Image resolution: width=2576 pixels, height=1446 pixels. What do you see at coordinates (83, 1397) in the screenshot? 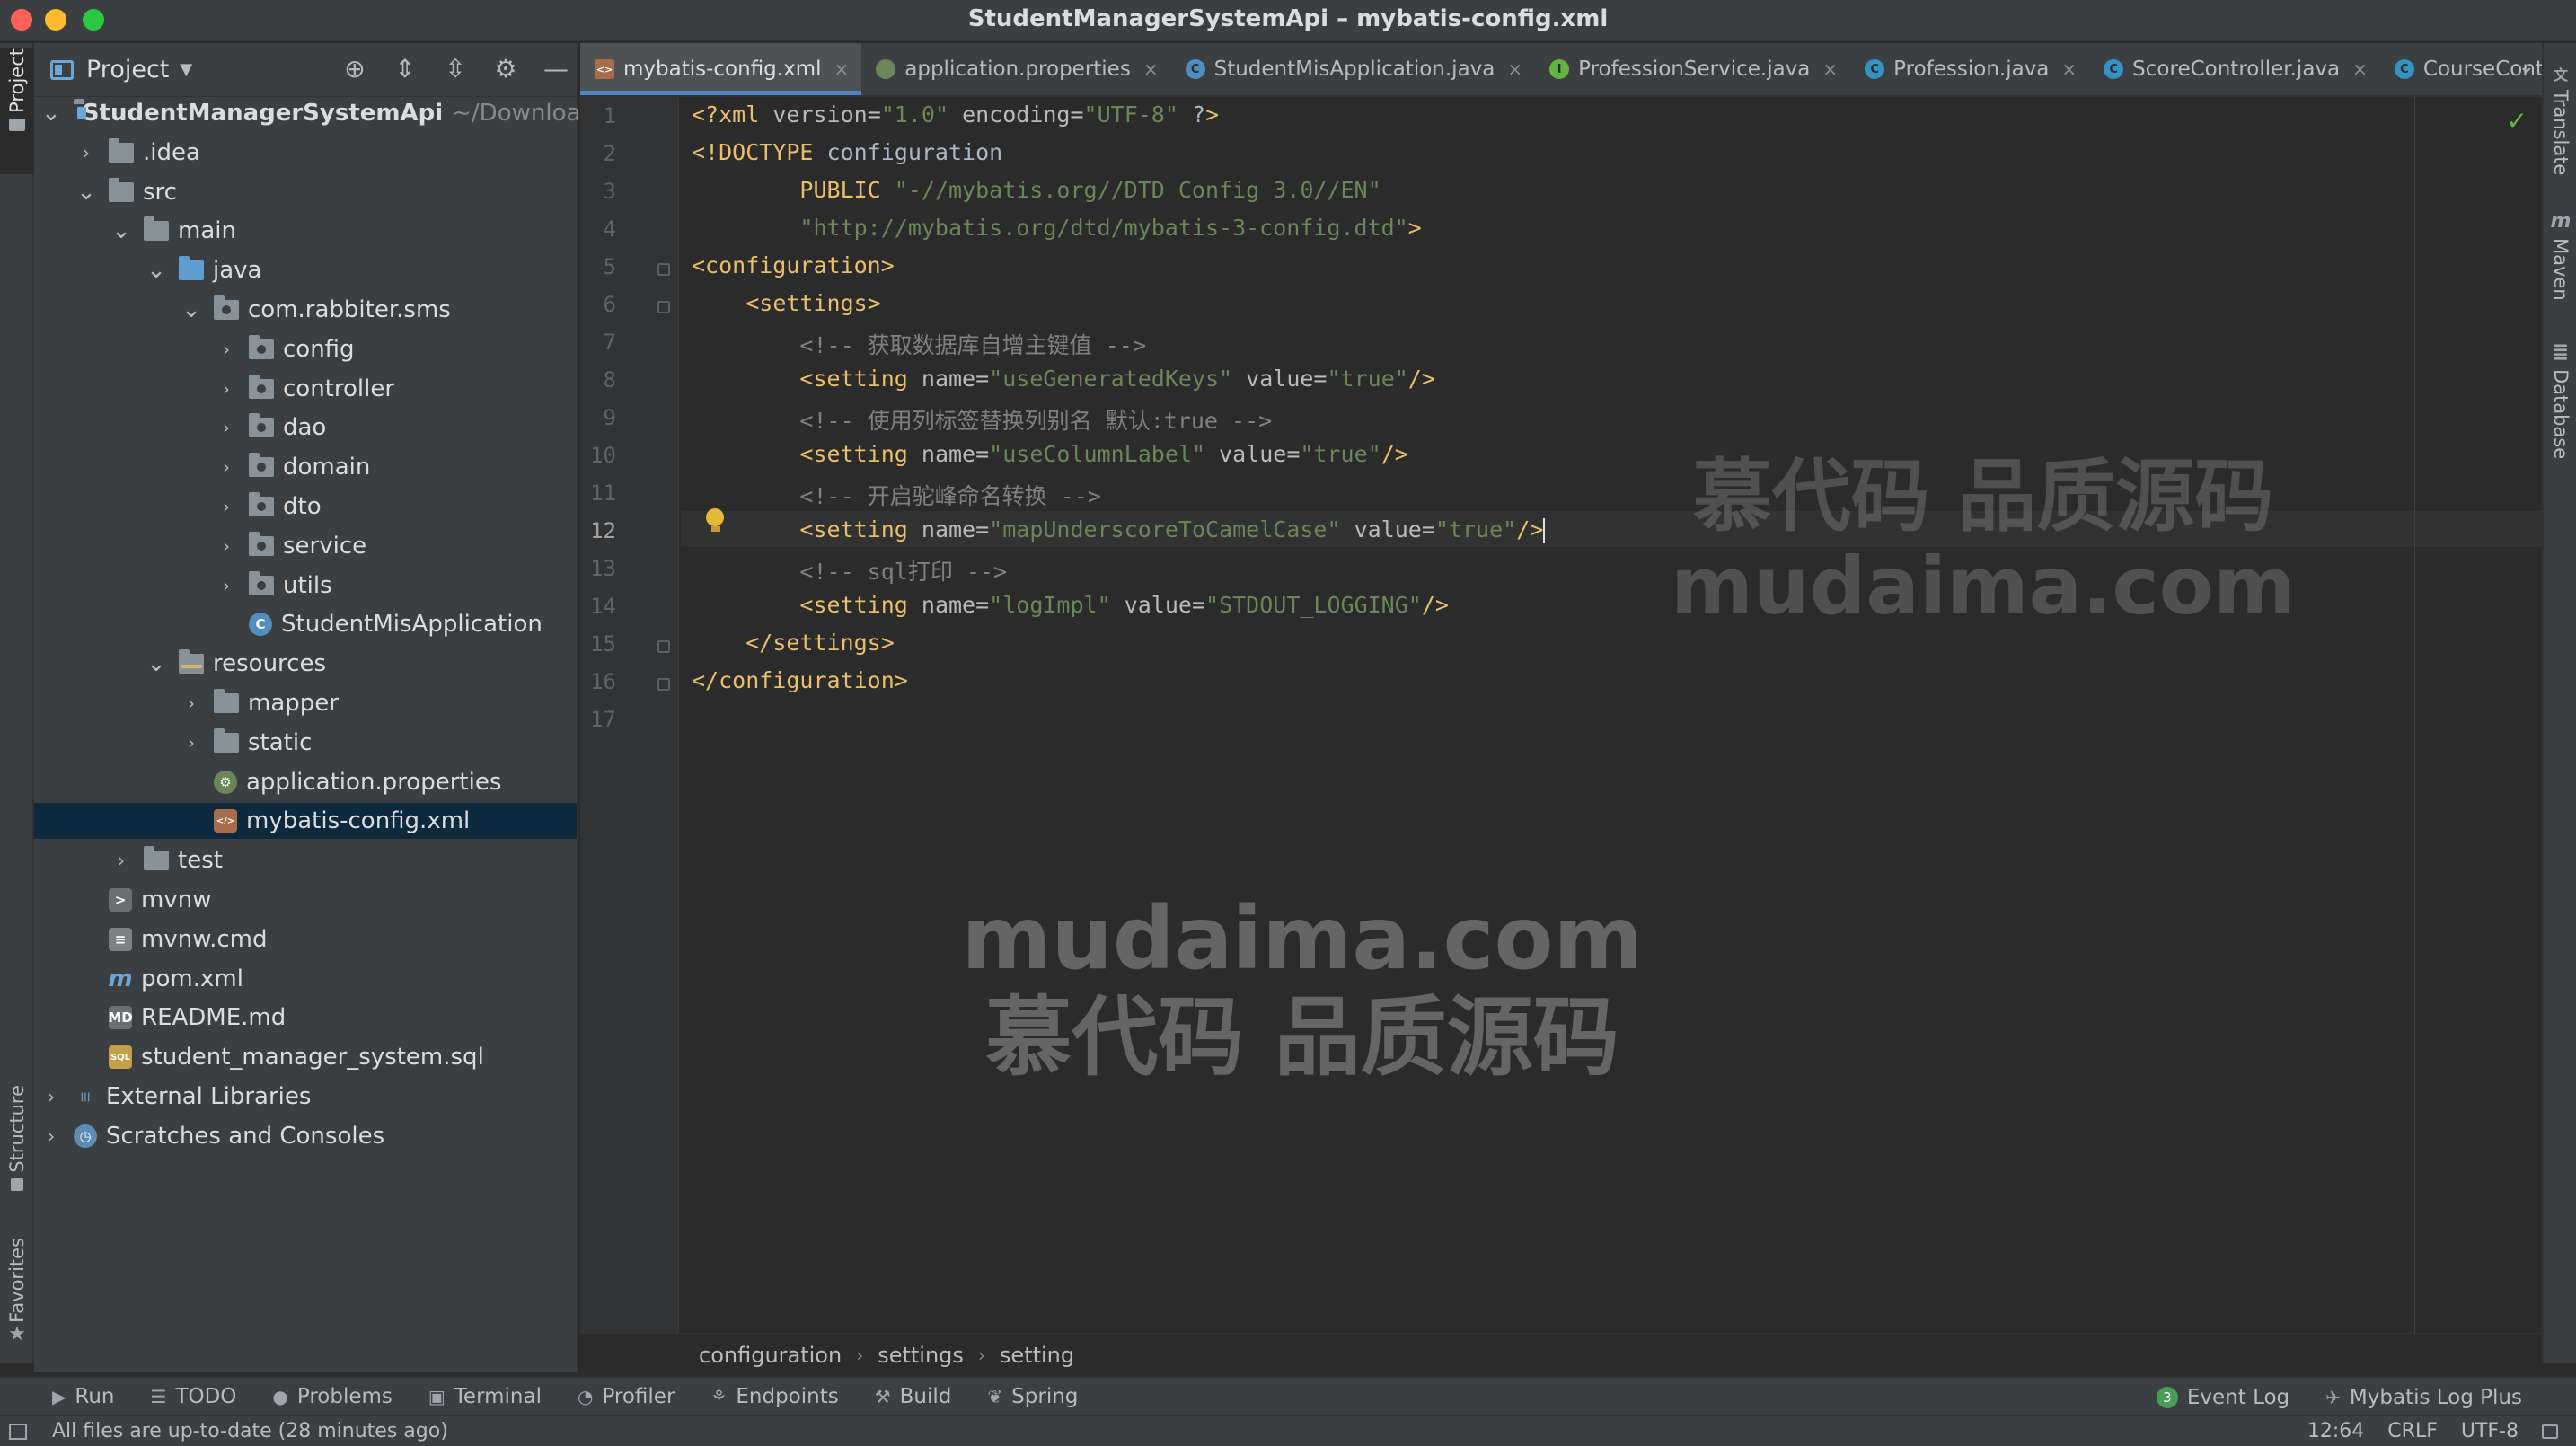
I see `run-tool-button: ▶ Run` at bounding box center [83, 1397].